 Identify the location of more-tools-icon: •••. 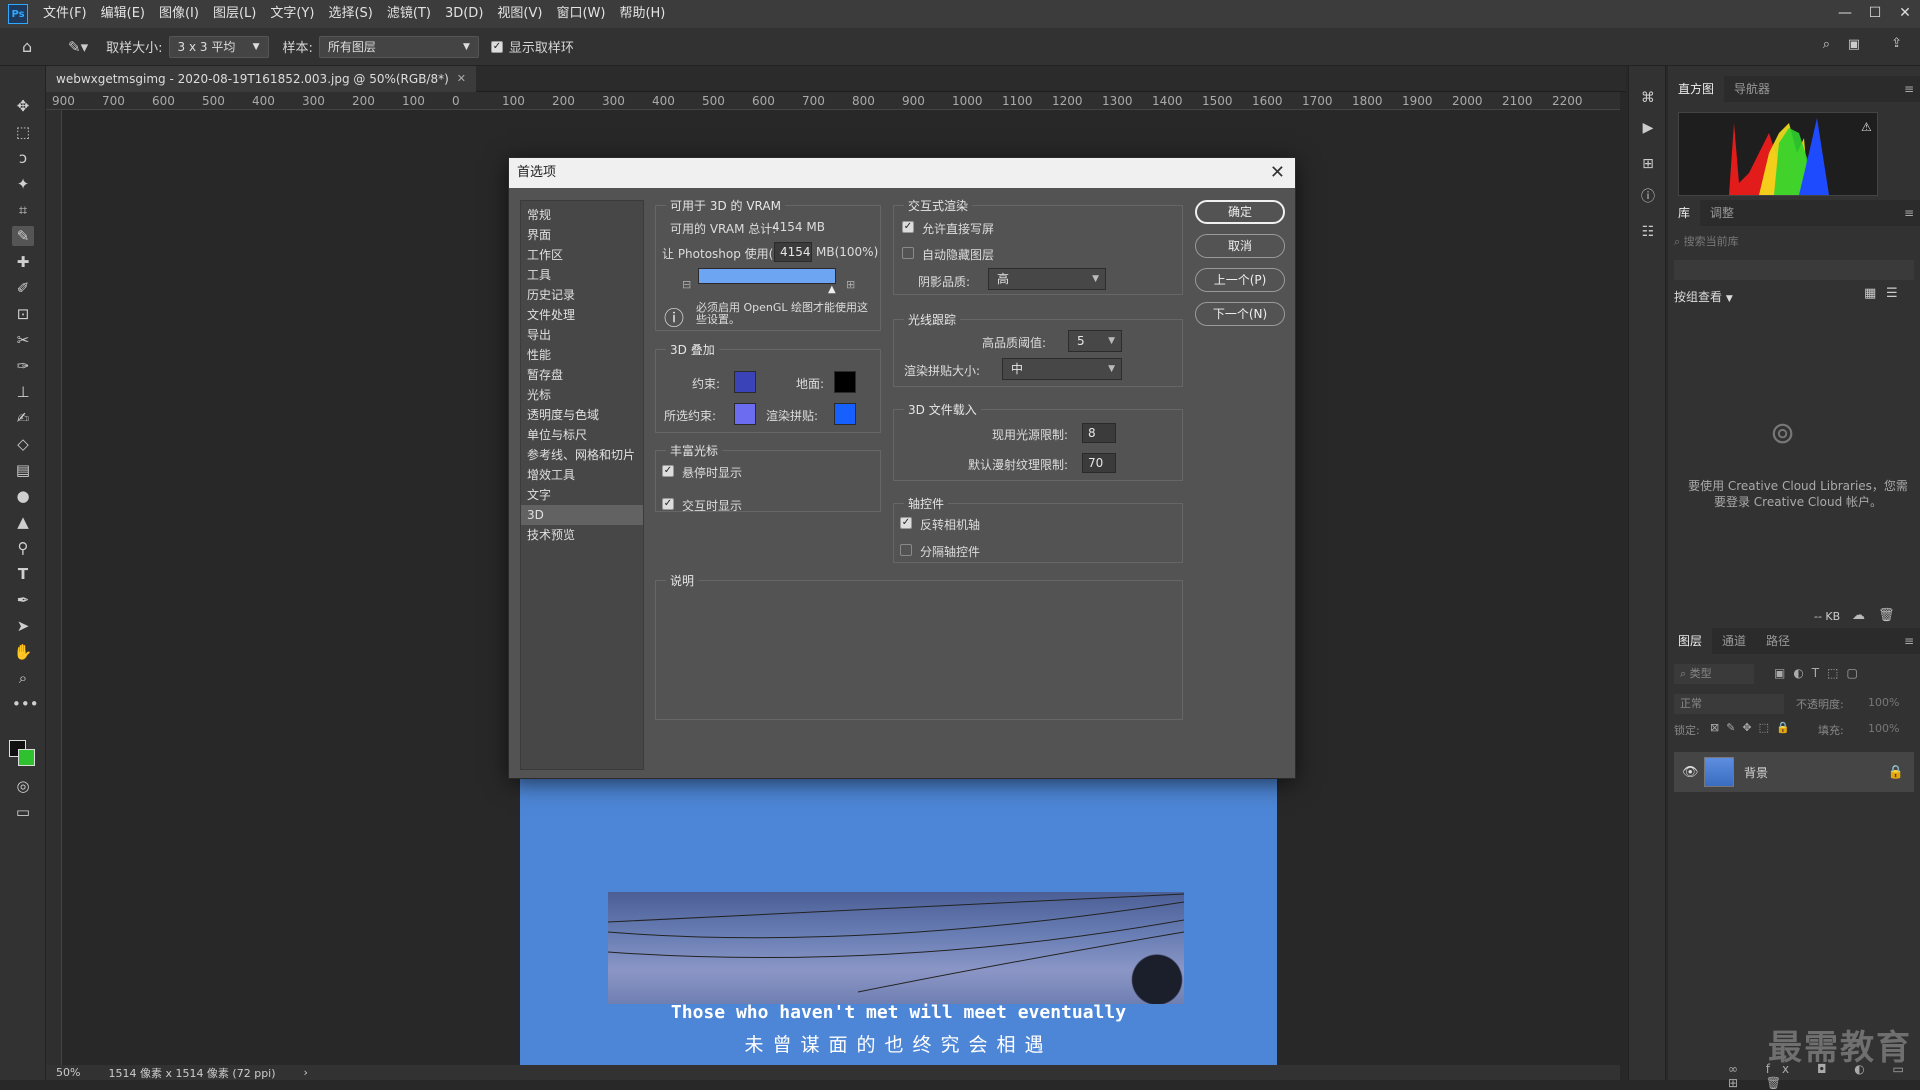
(25, 704).